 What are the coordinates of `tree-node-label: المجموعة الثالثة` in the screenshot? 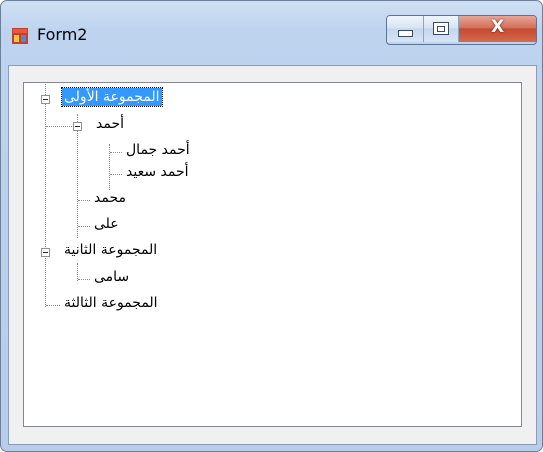 It's located at (111, 303).